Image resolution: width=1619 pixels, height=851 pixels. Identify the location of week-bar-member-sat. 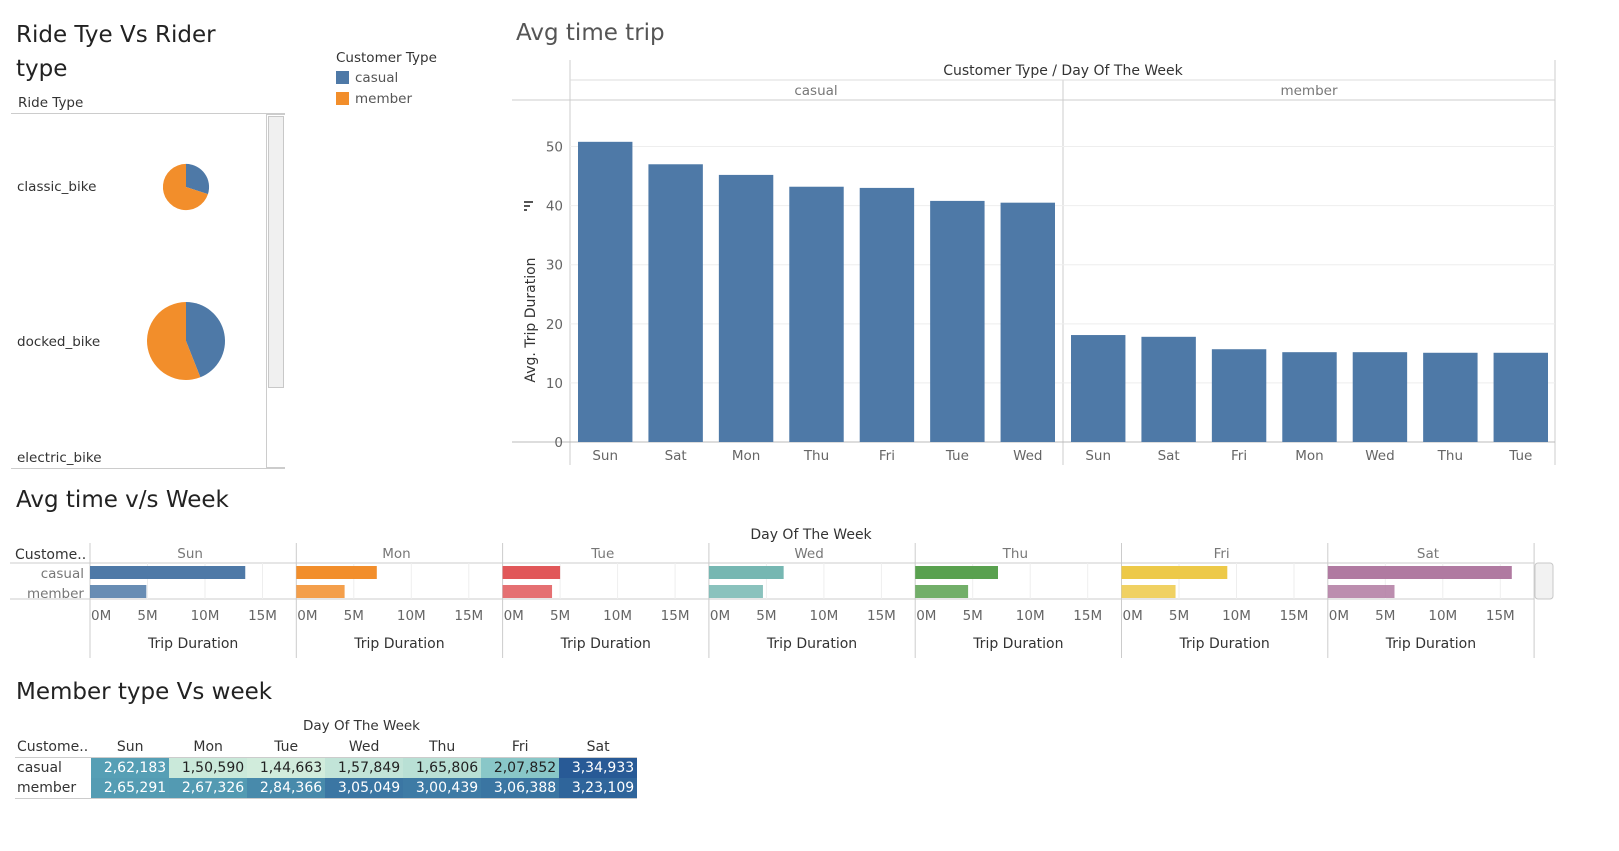
(1361, 591).